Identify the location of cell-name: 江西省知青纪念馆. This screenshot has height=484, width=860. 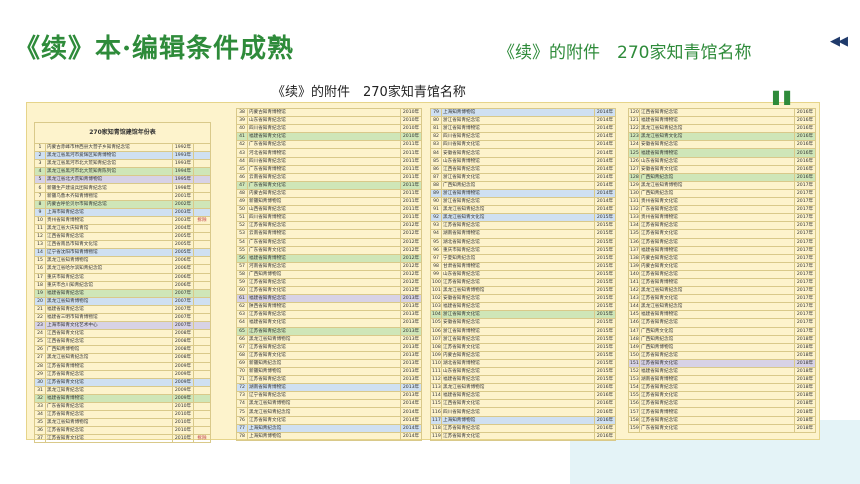
(717, 112).